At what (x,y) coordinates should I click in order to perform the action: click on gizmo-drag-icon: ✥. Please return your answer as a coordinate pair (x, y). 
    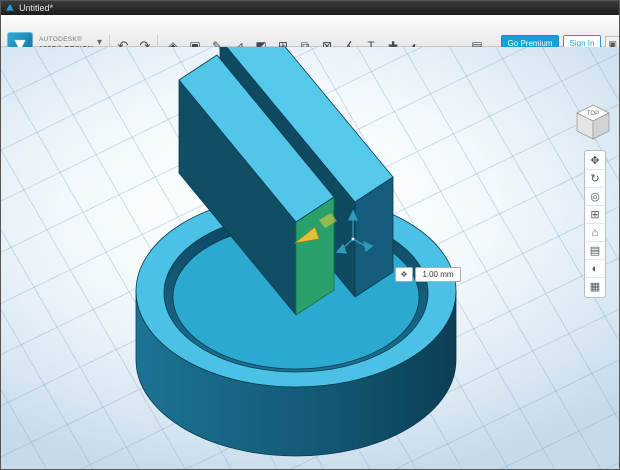
    Looking at the image, I should click on (404, 274).